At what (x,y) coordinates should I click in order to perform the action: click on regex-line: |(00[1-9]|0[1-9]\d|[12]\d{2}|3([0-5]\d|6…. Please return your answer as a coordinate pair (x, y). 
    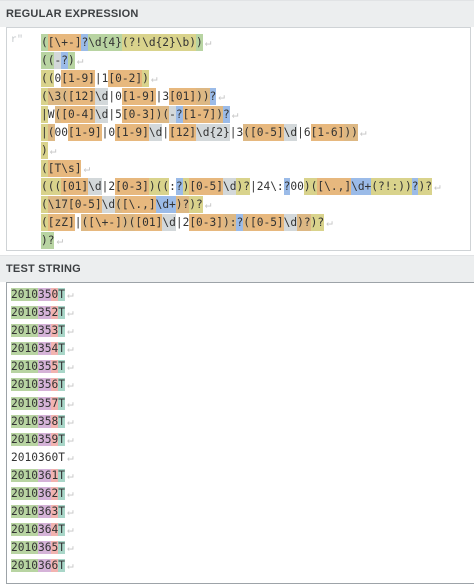
    Looking at the image, I should click on (241, 133).